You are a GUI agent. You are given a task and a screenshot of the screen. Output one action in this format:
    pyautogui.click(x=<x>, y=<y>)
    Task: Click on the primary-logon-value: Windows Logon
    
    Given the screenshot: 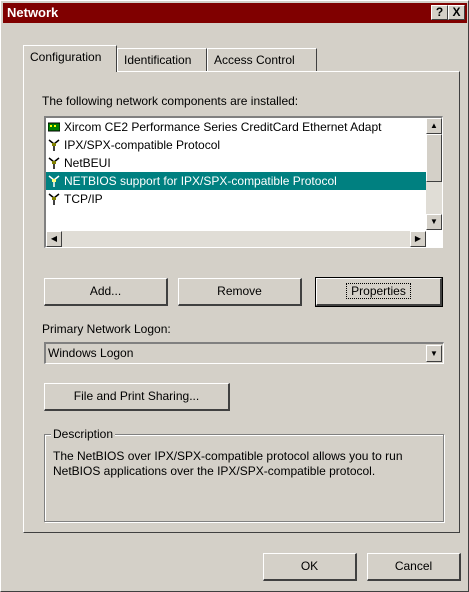 What is the action you would take?
    pyautogui.click(x=91, y=353)
    